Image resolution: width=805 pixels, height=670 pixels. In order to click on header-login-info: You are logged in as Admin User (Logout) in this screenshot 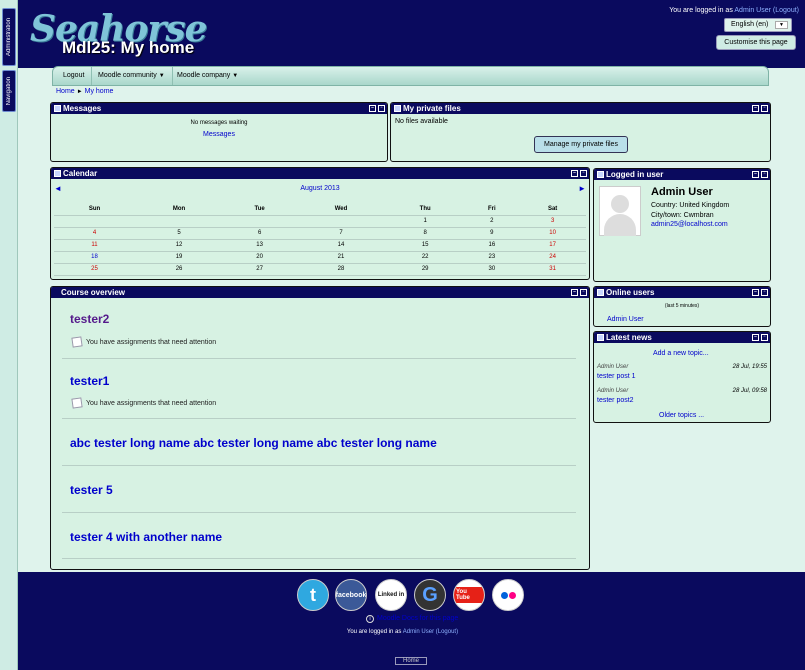, I will do `click(734, 10)`.